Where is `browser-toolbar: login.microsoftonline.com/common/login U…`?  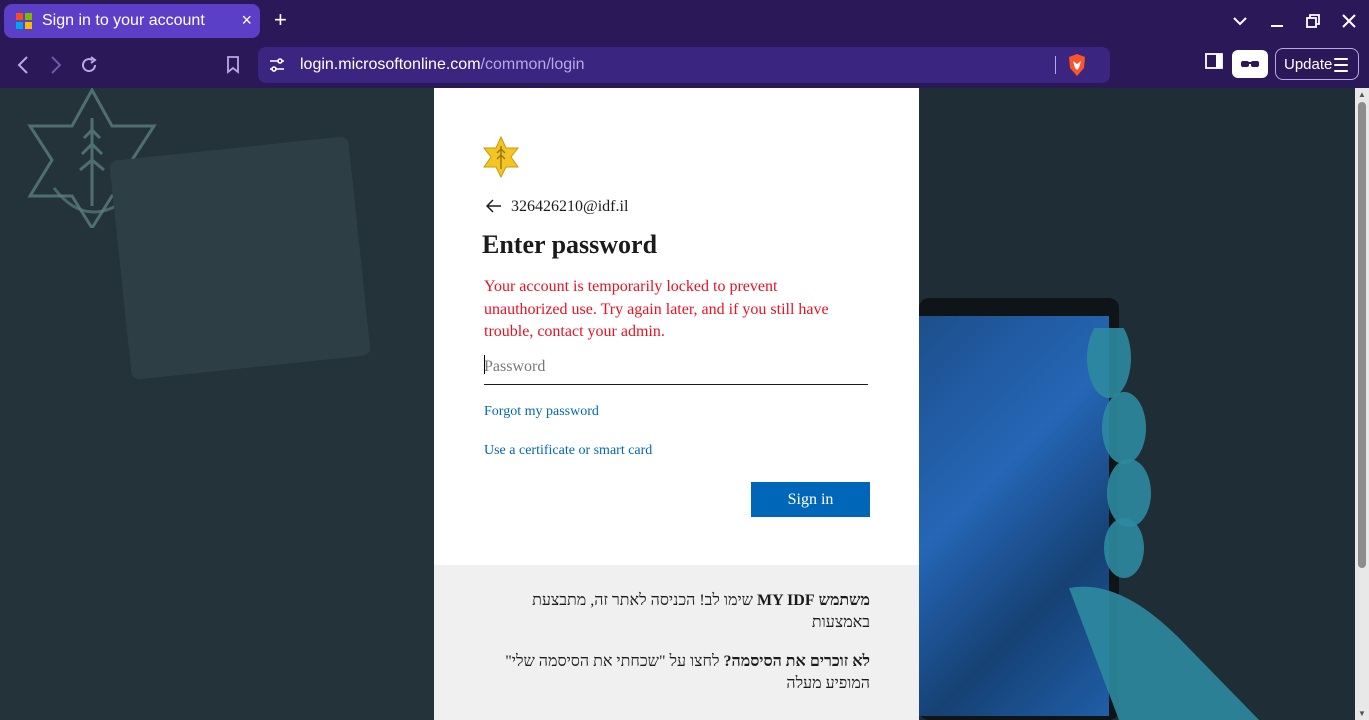 browser-toolbar: login.microsoftonline.com/common/login U… is located at coordinates (684, 65).